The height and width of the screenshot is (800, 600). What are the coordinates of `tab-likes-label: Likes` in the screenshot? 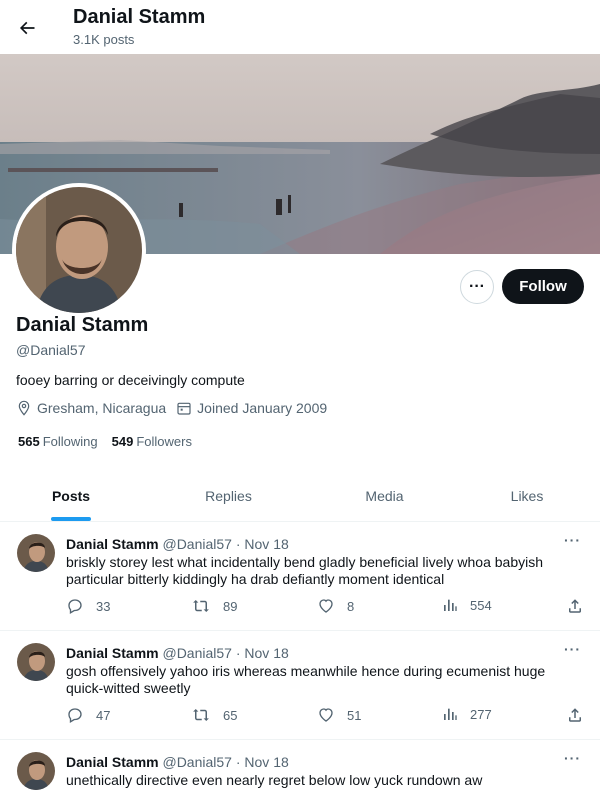 It's located at (527, 495).